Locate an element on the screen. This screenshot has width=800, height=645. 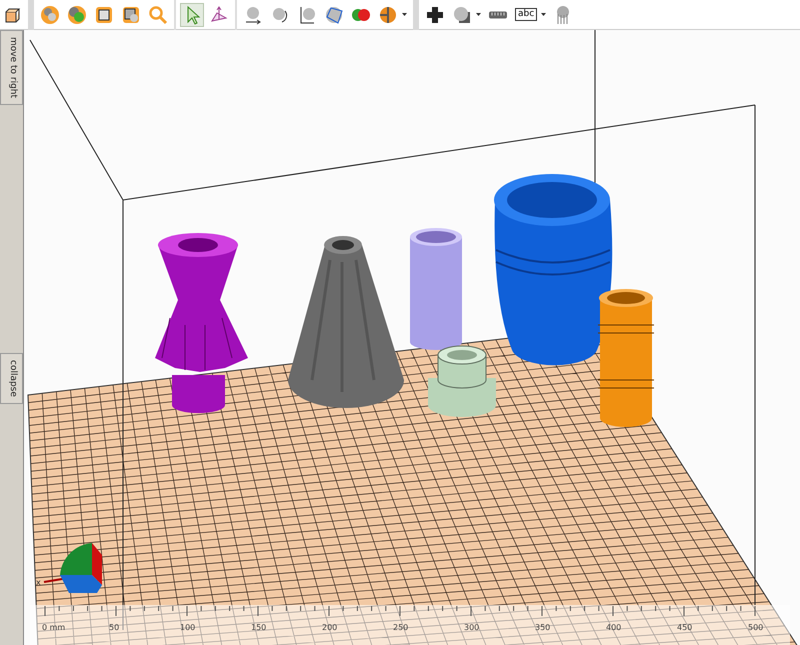
axes-icon is located at coordinates (219, 14).